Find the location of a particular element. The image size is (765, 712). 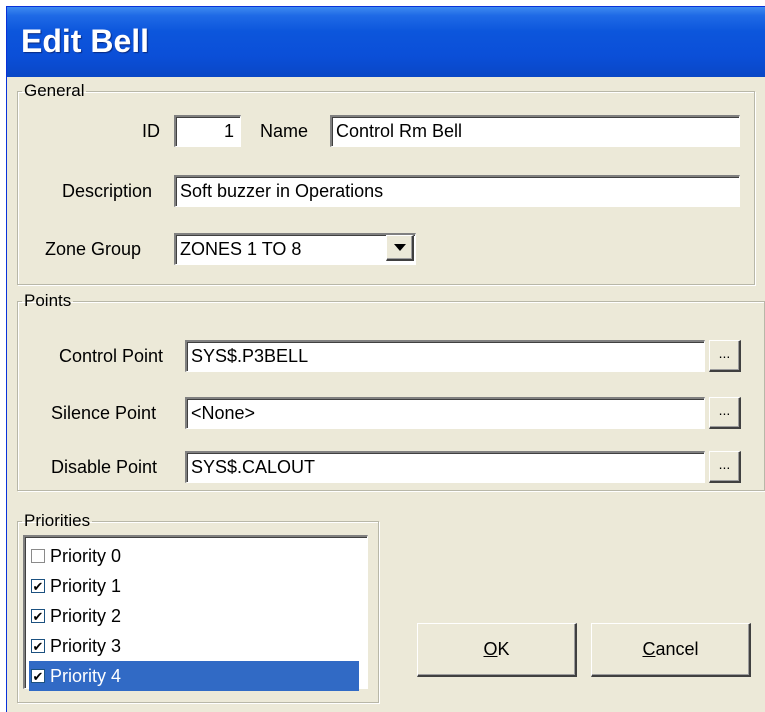

name-label: Name is located at coordinates (284, 131).